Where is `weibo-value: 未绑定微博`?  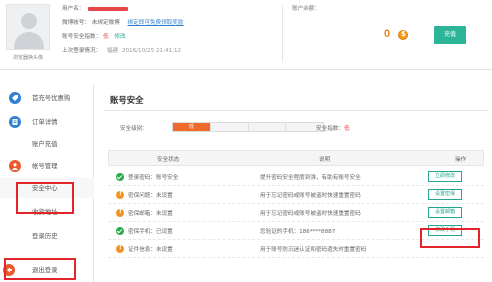 weibo-value: 未绑定微博 is located at coordinates (105, 23).